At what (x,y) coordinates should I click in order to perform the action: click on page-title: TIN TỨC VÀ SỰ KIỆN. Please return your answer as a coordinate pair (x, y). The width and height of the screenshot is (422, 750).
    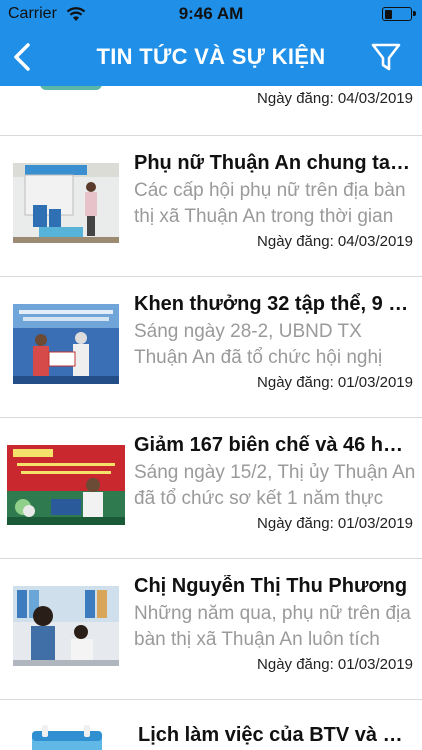
    Looking at the image, I should click on (211, 56).